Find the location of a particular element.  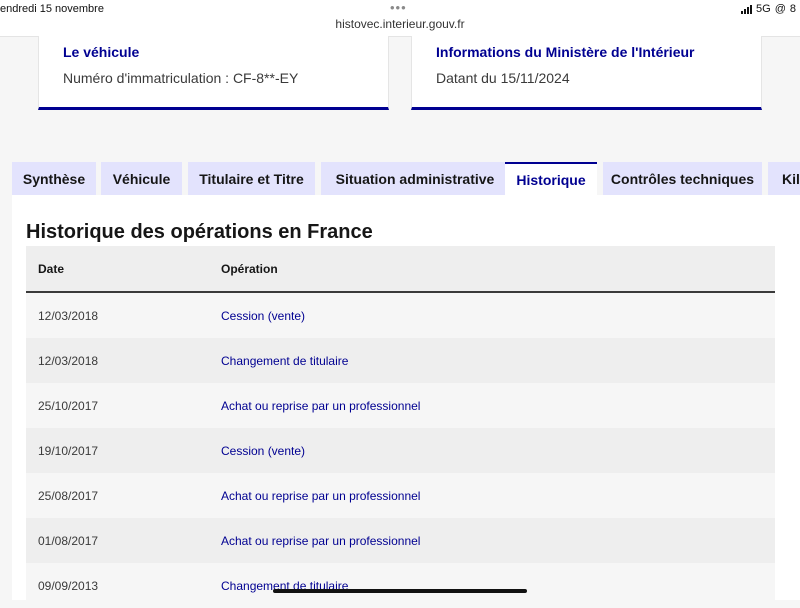

row-date: 09/09/2013 is located at coordinates (68, 586).